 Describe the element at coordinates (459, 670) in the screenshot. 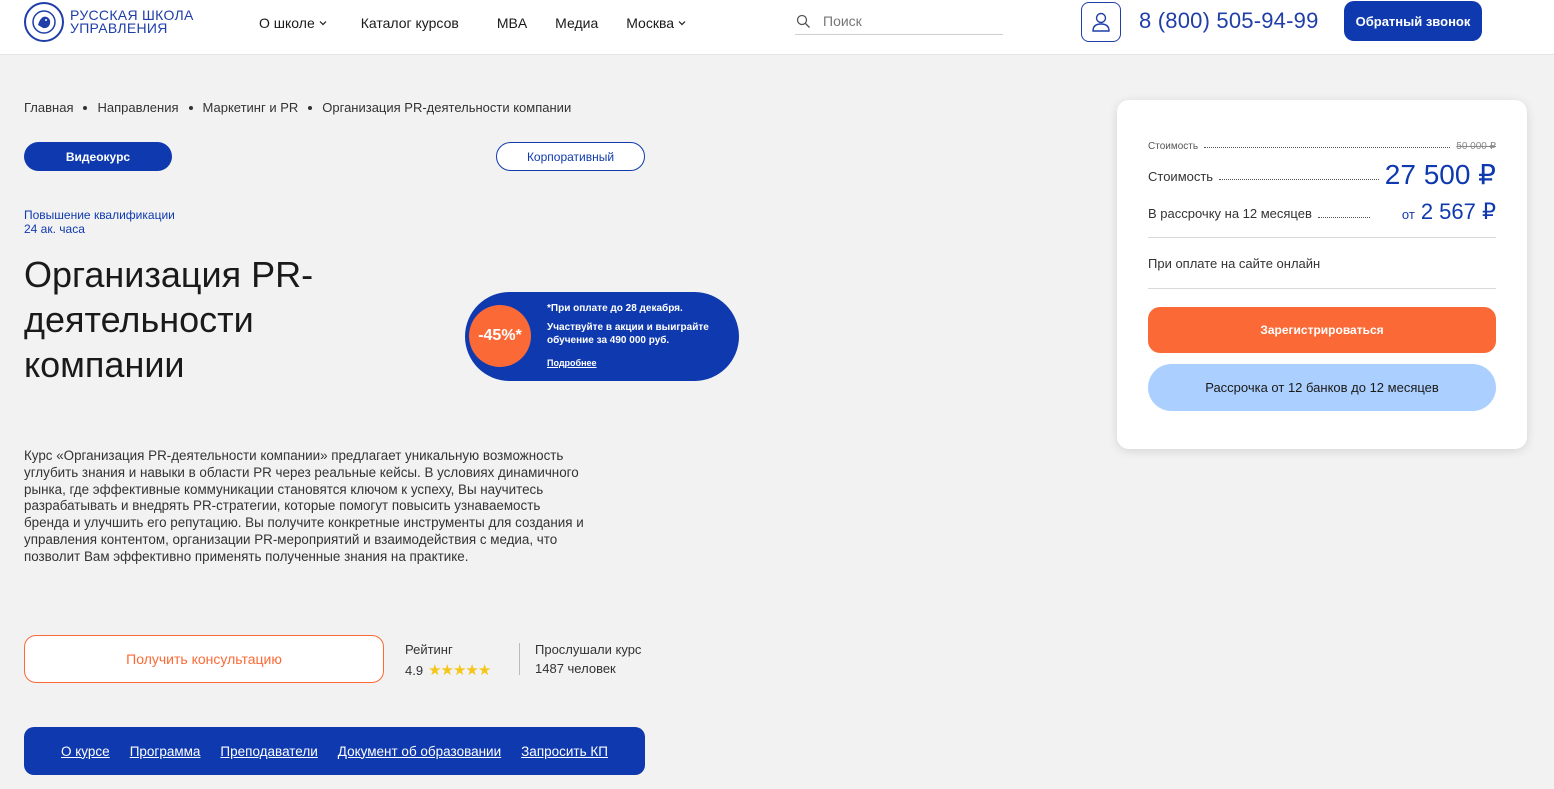

I see `rating-stars-icon: ★★★★★` at that location.